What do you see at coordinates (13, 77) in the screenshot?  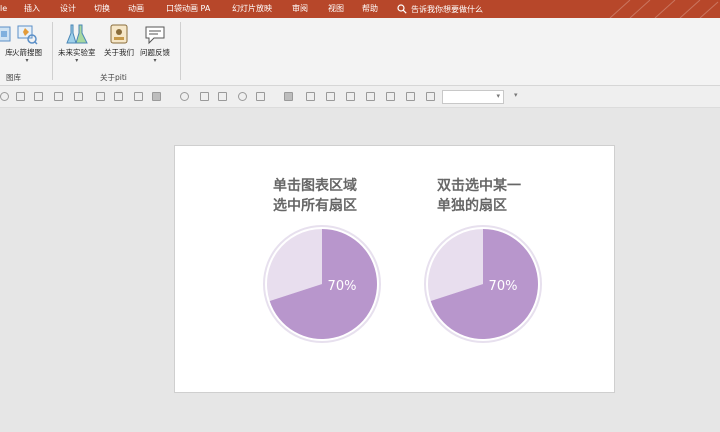 I see `group-label-gallery: 图库` at bounding box center [13, 77].